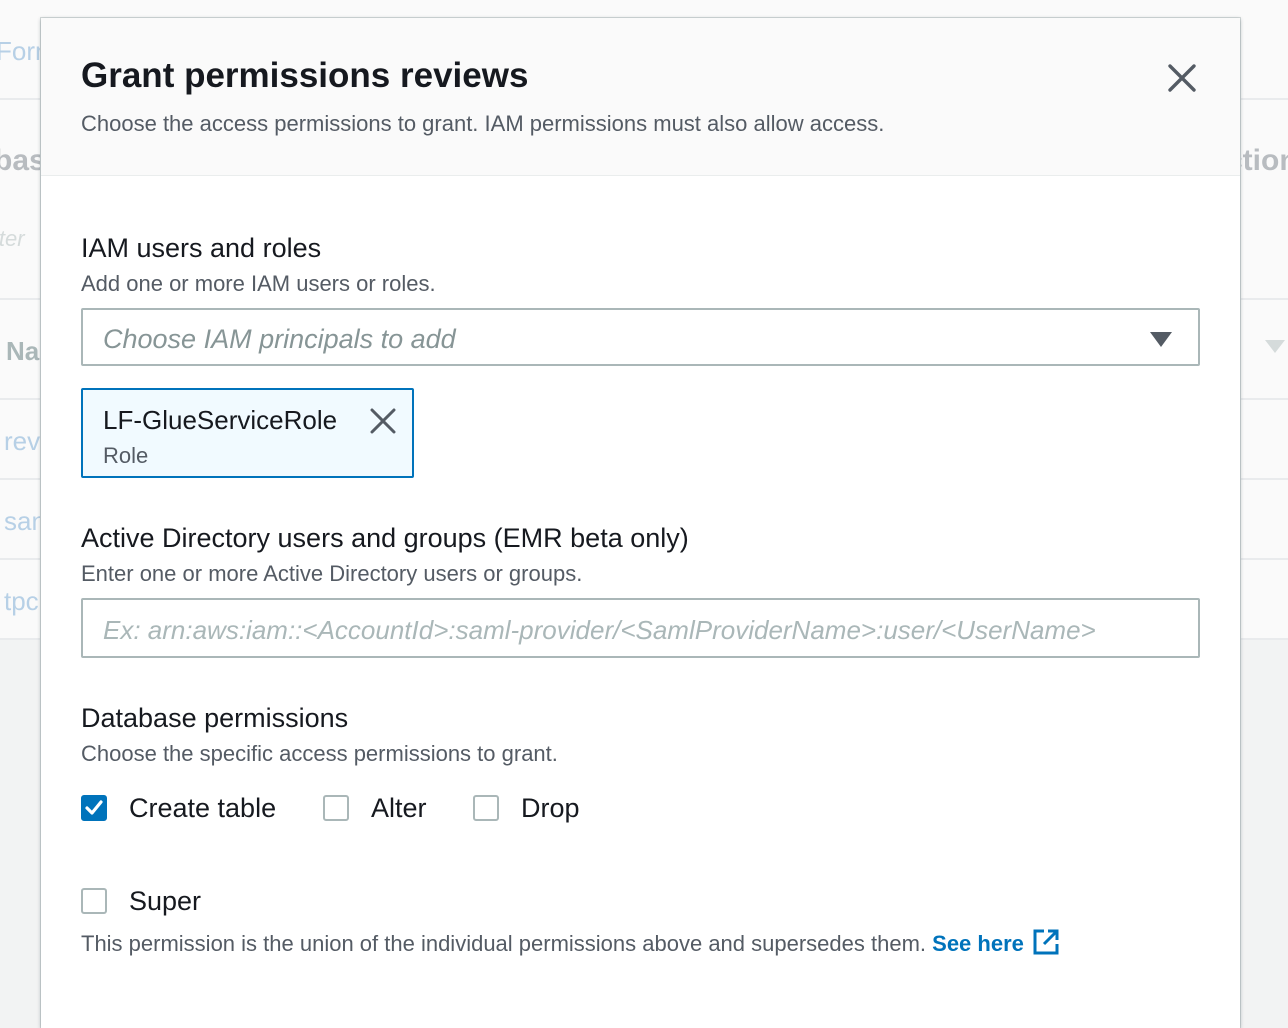 The image size is (1288, 1028). What do you see at coordinates (94, 901) in the screenshot?
I see `super-checkbox` at bounding box center [94, 901].